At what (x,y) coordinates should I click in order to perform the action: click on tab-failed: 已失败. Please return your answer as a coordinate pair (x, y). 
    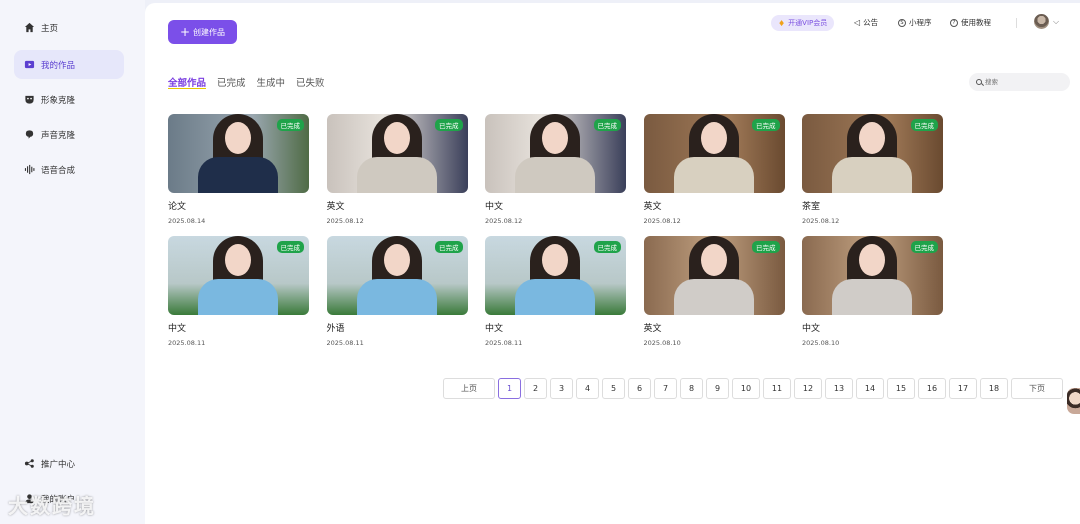
    Looking at the image, I should click on (310, 82).